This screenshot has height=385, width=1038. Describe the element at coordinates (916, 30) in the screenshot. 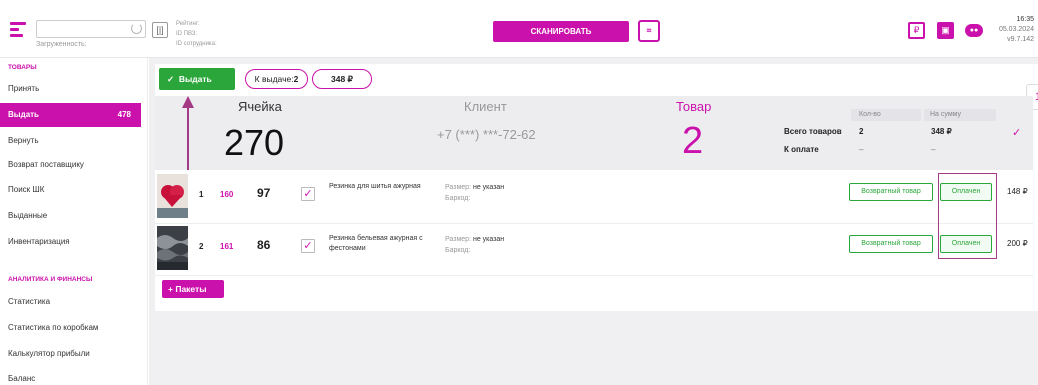

I see `document-icon: ₽` at that location.